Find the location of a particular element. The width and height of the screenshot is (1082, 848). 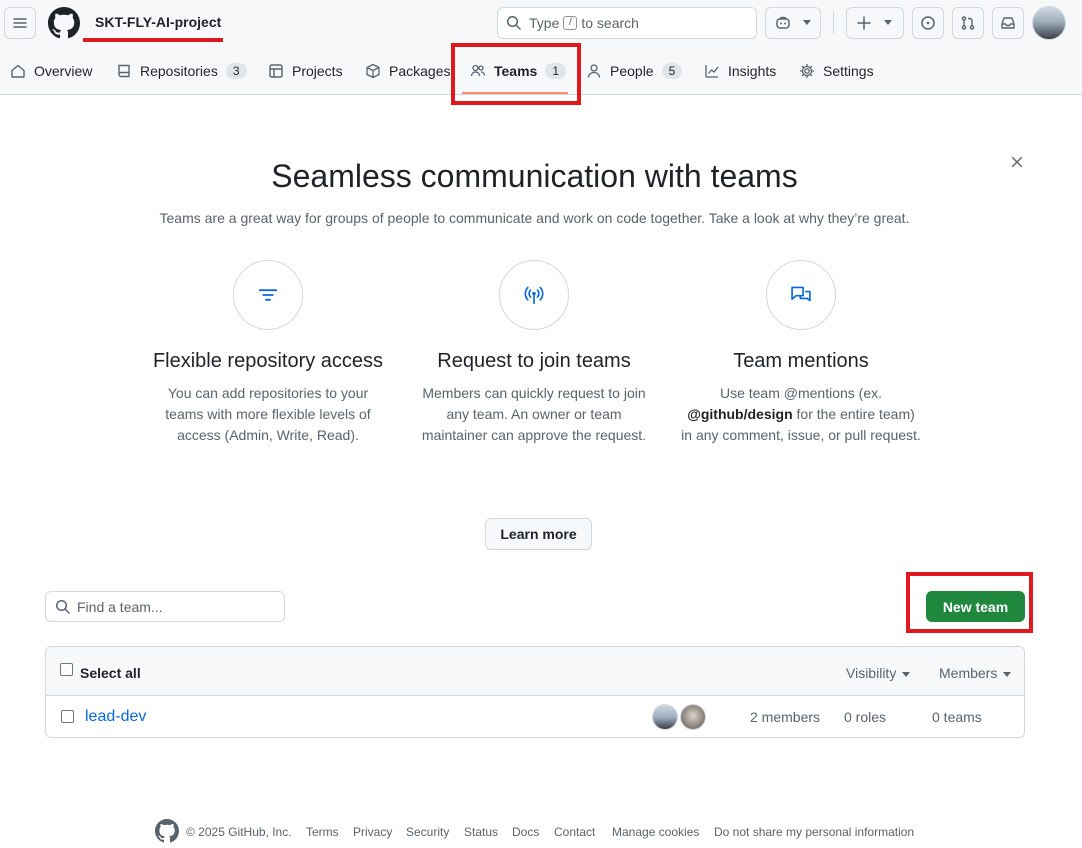

tab-label: Settings is located at coordinates (848, 71).